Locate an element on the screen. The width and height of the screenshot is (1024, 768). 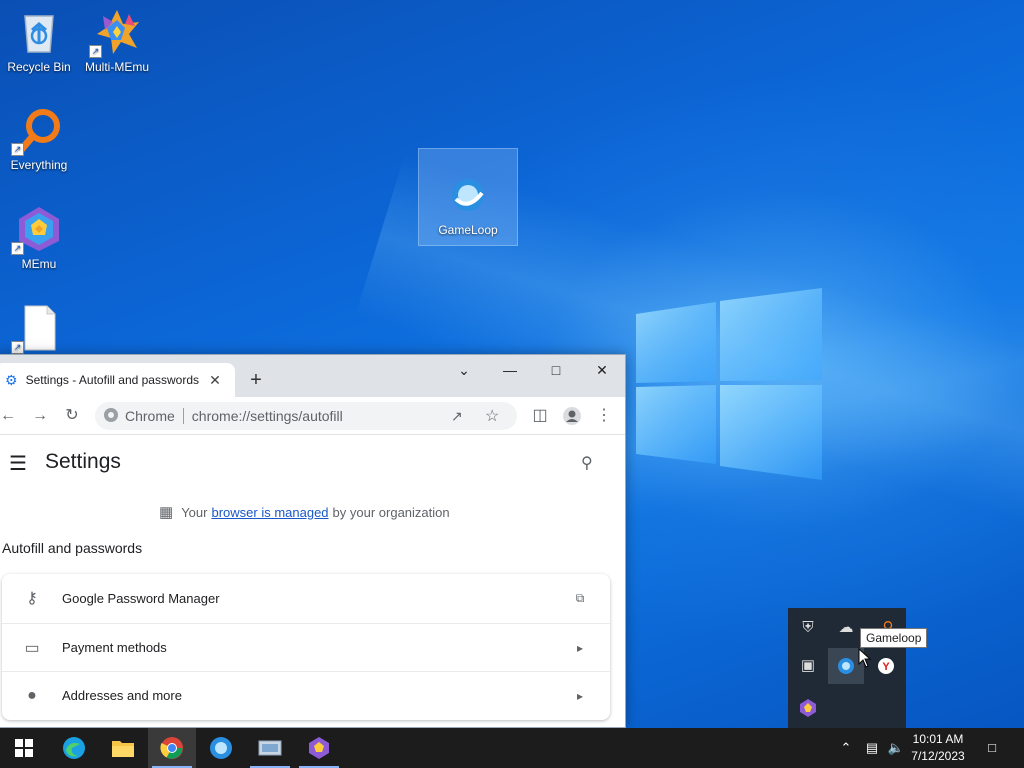
maximize-button: □ is located at coordinates (556, 370).